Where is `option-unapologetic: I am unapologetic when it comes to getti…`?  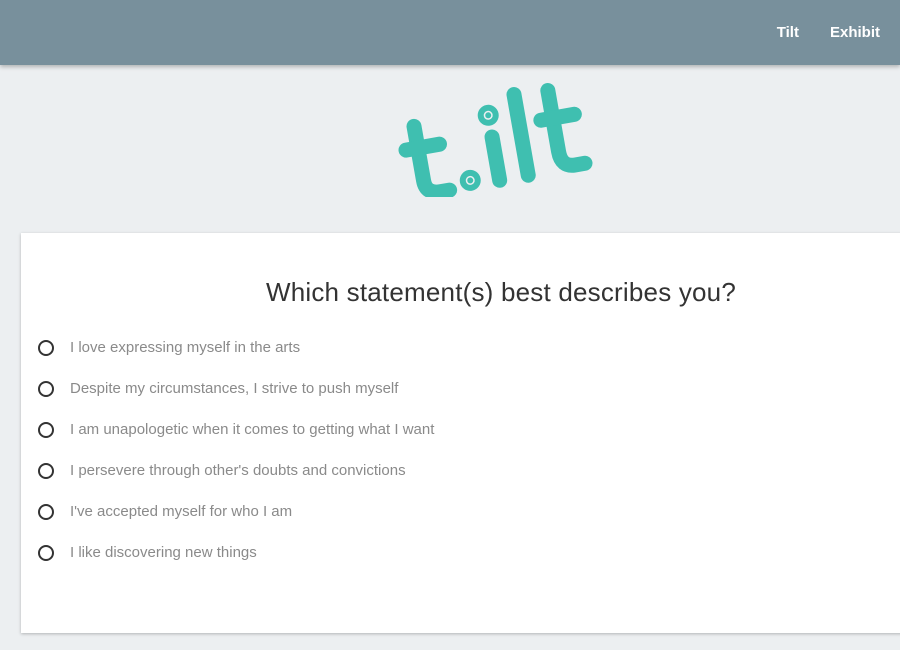 option-unapologetic: I am unapologetic when it comes to getti… is located at coordinates (236, 429).